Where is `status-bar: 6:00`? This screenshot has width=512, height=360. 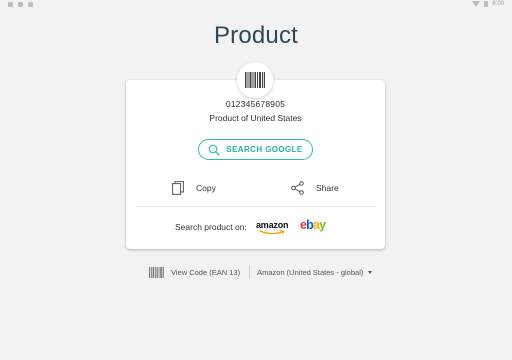 status-bar: 6:00 is located at coordinates (256, 5).